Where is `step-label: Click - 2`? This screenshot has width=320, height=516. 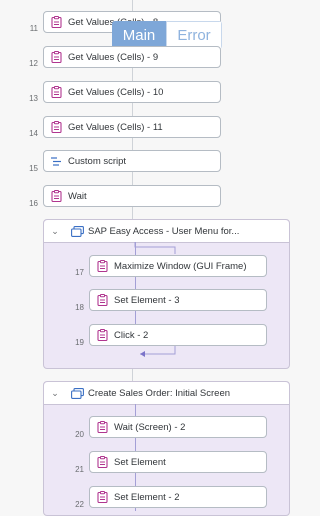
step-label: Click - 2 is located at coordinates (131, 335).